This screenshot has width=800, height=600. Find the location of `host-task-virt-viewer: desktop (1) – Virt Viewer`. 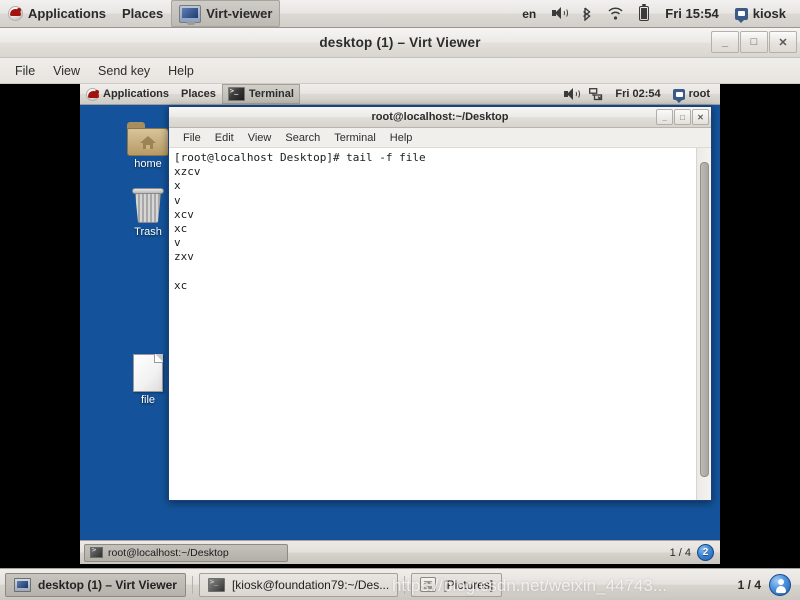

host-task-virt-viewer: desktop (1) – Virt Viewer is located at coordinates (95, 584).